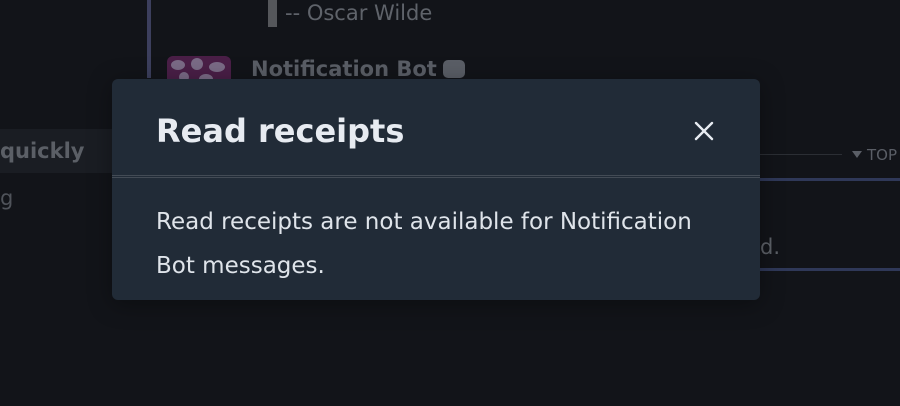 Image resolution: width=900 pixels, height=406 pixels. What do you see at coordinates (801, 154) in the screenshot?
I see `topic-divider` at bounding box center [801, 154].